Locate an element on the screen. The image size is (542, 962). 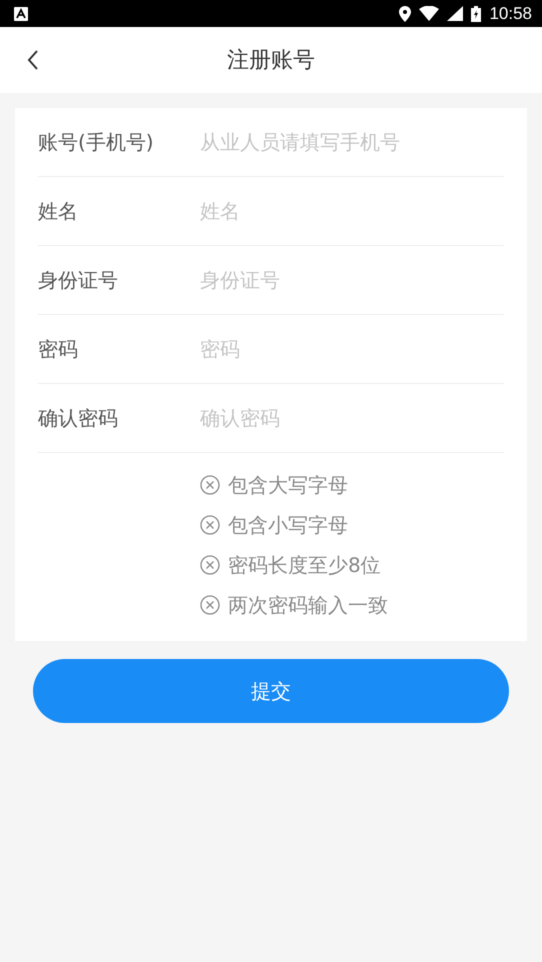
field-label: 身份证号 is located at coordinates (78, 280).